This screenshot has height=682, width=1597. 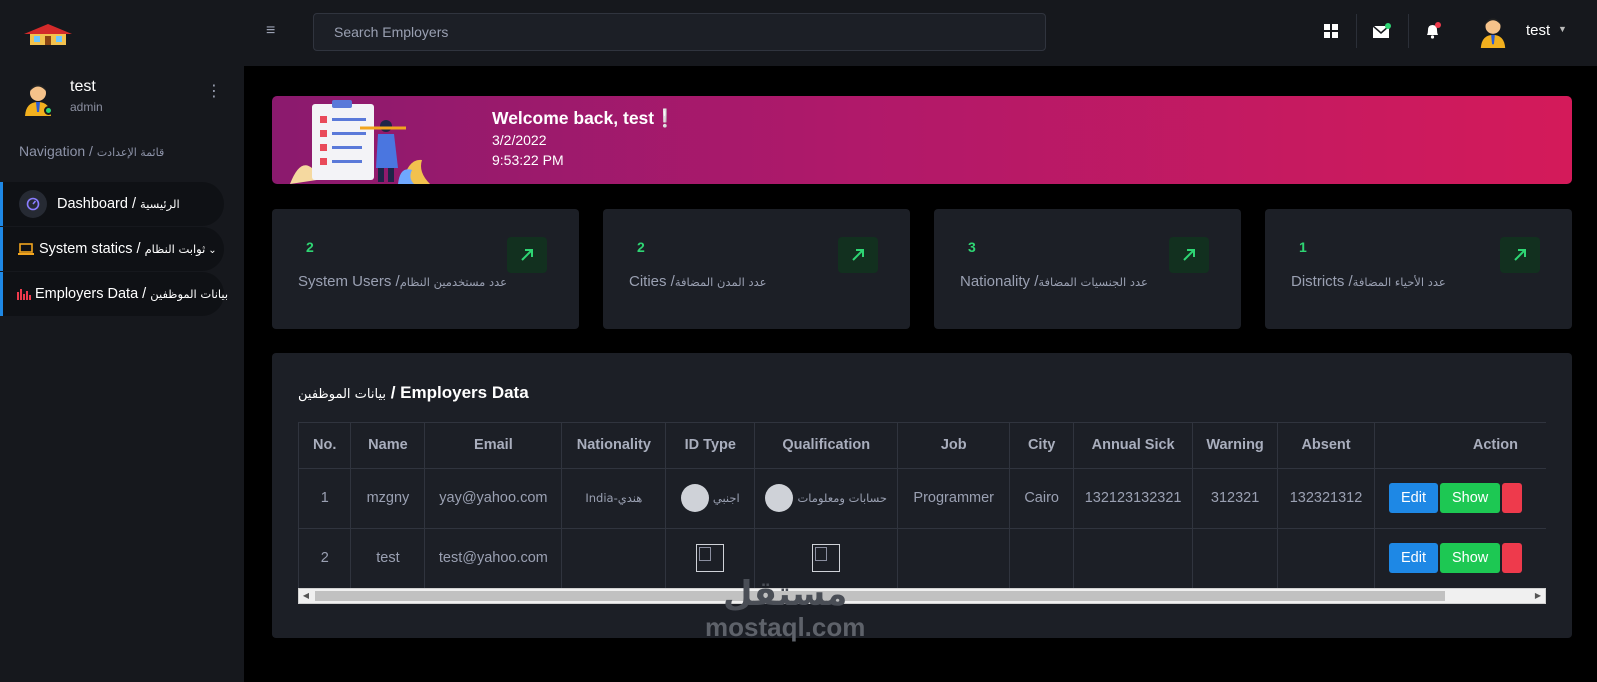 What do you see at coordinates (274, 31) in the screenshot?
I see `hamburger-menu-icon: ≡` at bounding box center [274, 31].